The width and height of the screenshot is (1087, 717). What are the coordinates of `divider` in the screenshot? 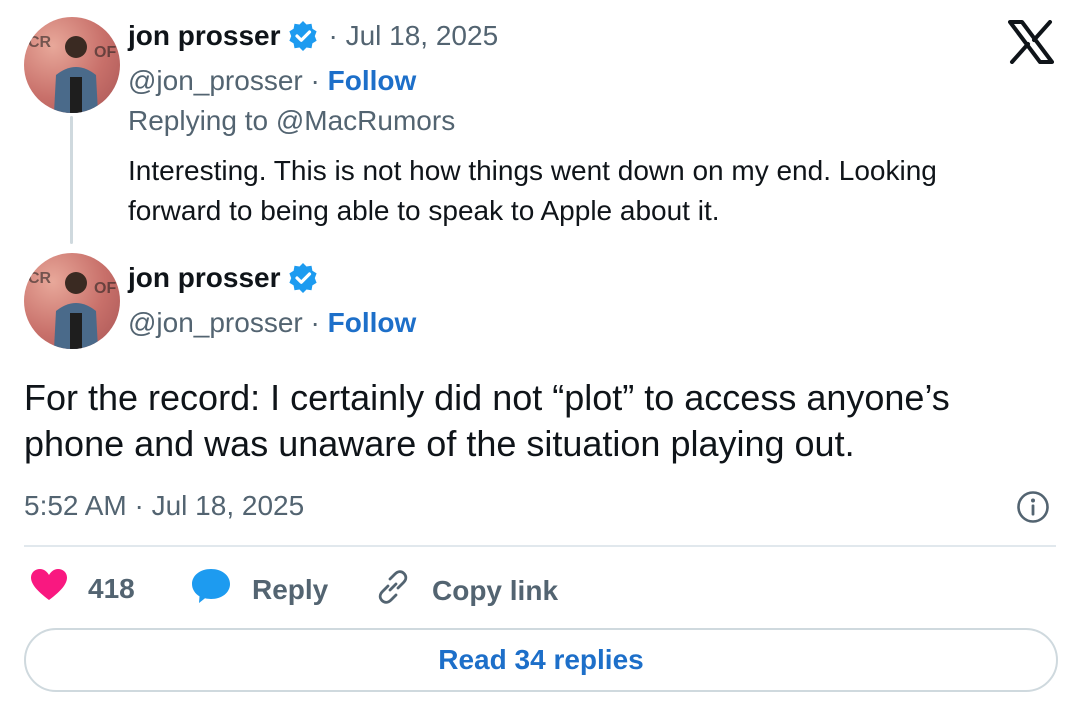 It's located at (540, 546).